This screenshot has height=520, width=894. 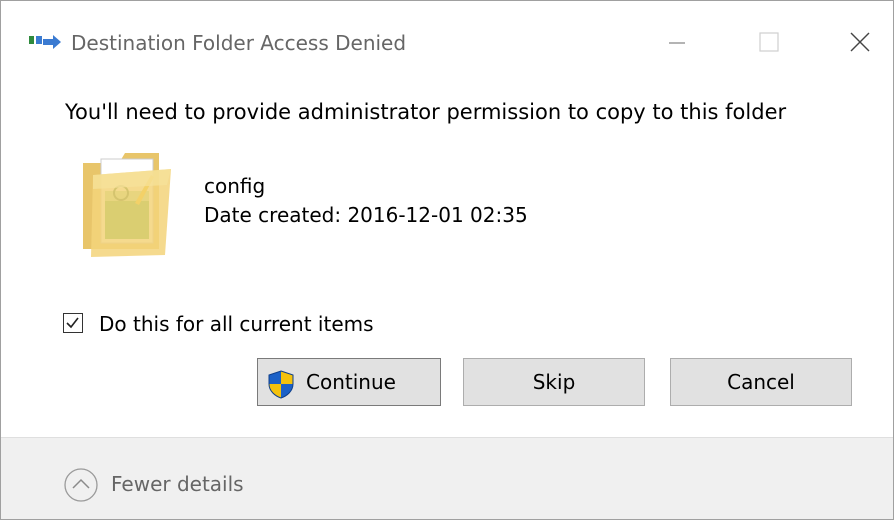 I want to click on close-icon, so click(x=860, y=42).